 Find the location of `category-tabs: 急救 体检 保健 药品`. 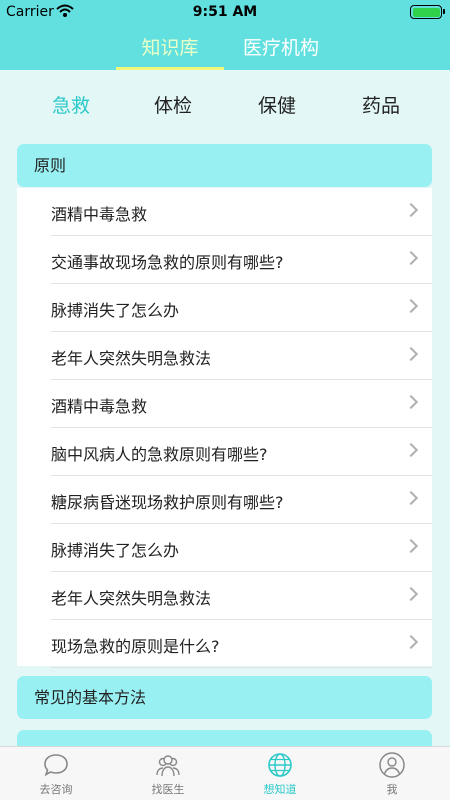

category-tabs: 急救 体检 保健 药品 is located at coordinates (225, 103).